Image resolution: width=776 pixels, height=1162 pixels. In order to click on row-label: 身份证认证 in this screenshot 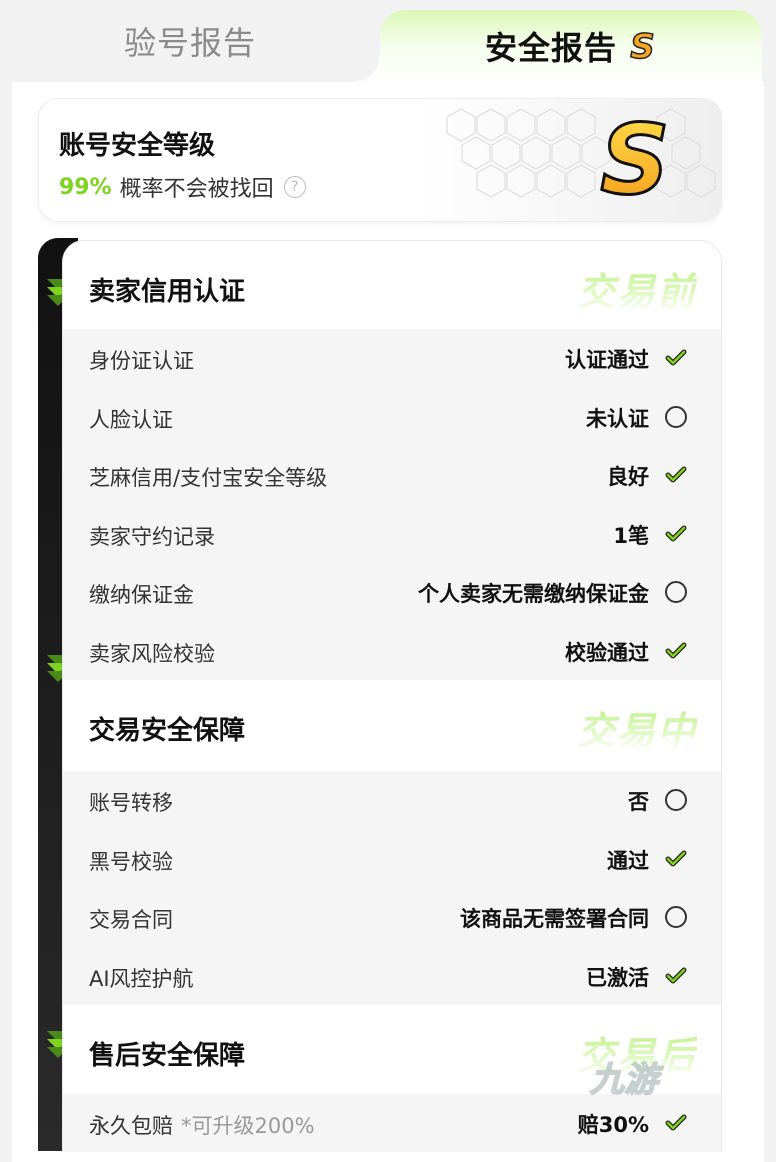, I will do `click(141, 361)`.